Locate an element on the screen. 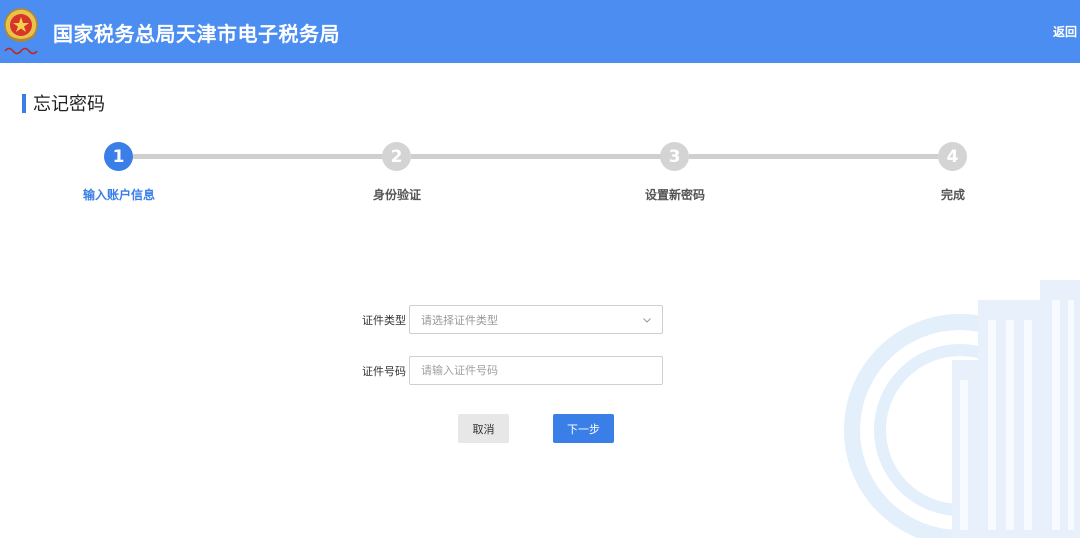  page-heading: 忘记密码 is located at coordinates (63, 104).